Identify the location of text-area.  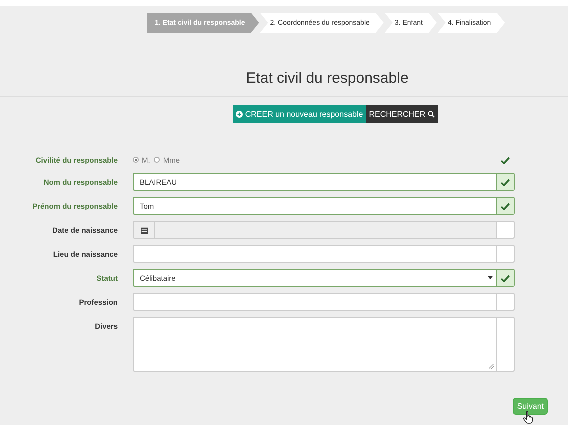
(324, 344).